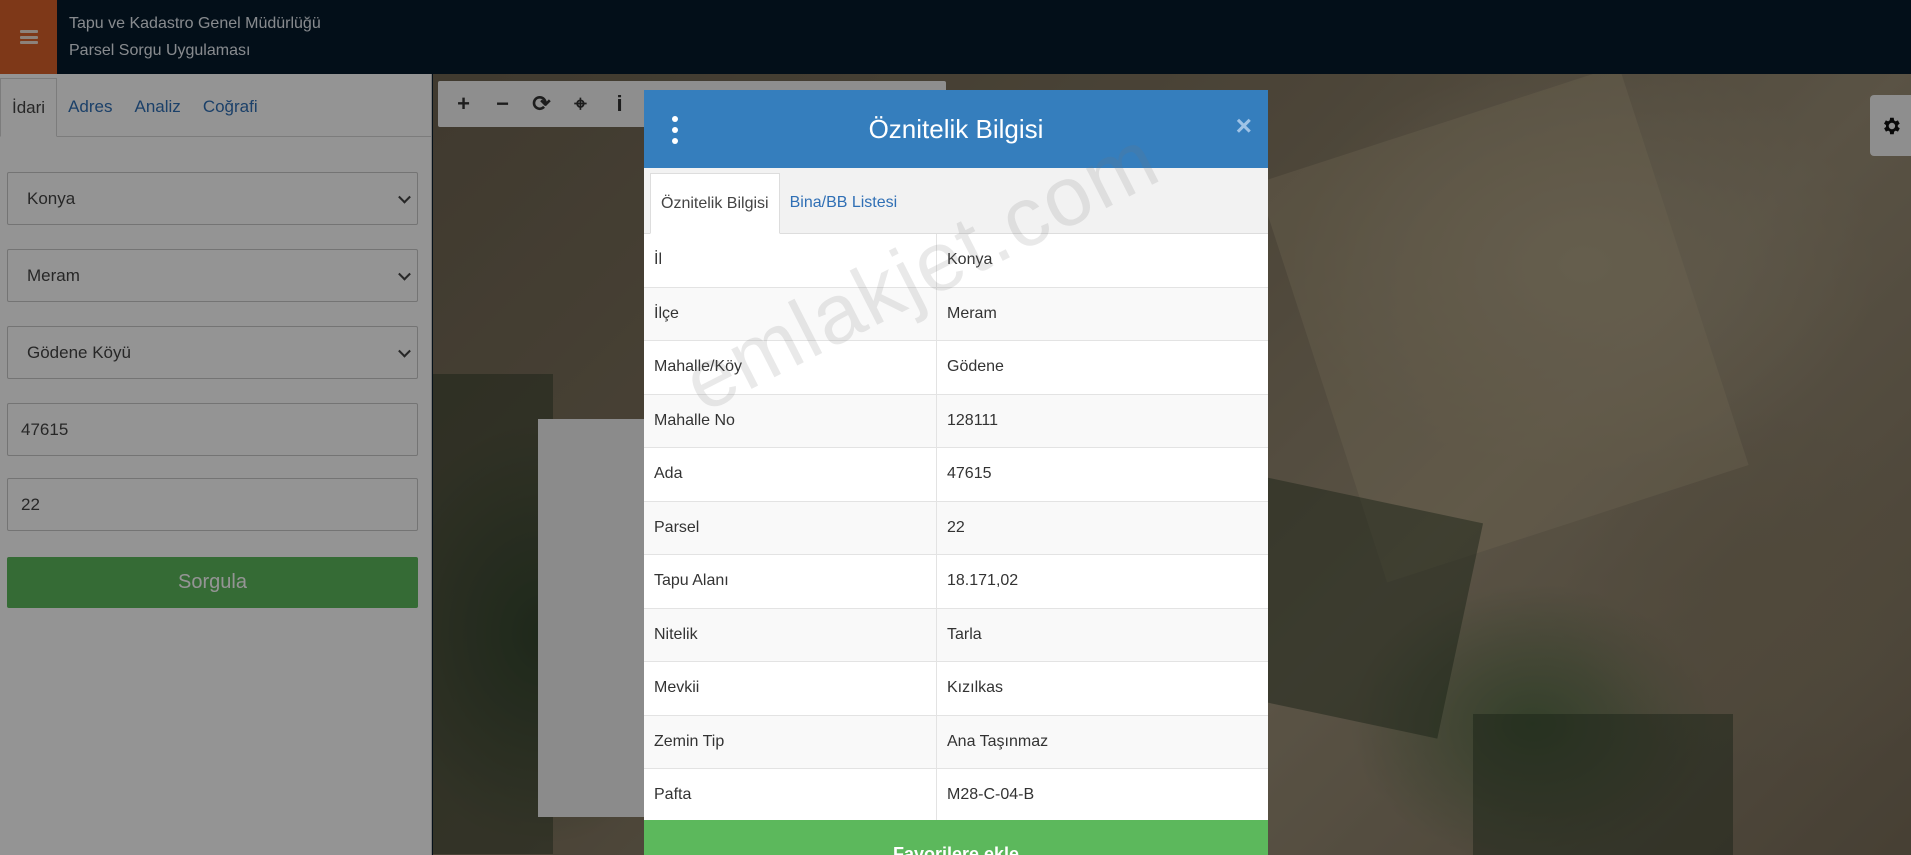  I want to click on table-row: Tapu Alanı 18.171,02, so click(956, 582).